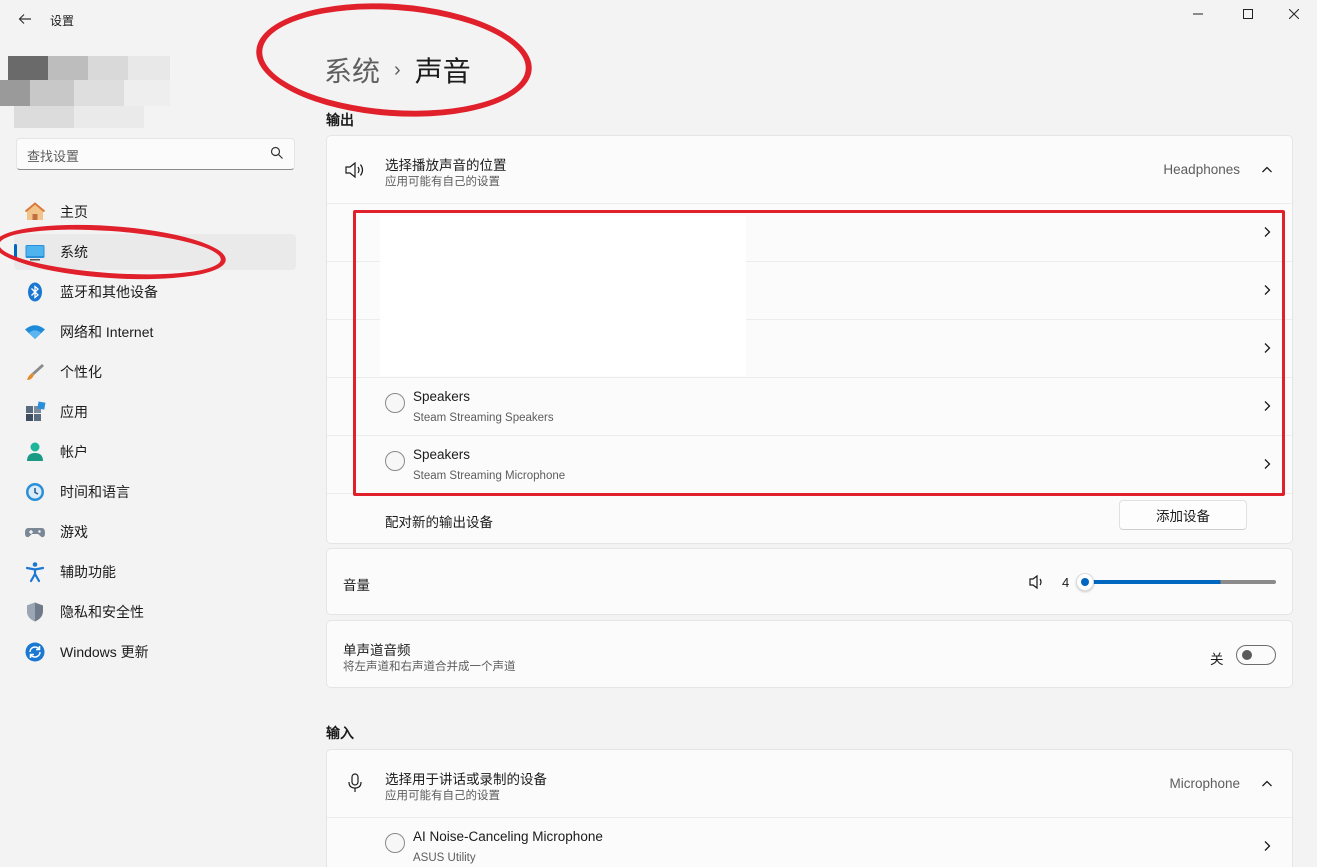 The image size is (1317, 867). I want to click on pair-output-device-row: 配对新的输出设备 添加设备, so click(809, 519).